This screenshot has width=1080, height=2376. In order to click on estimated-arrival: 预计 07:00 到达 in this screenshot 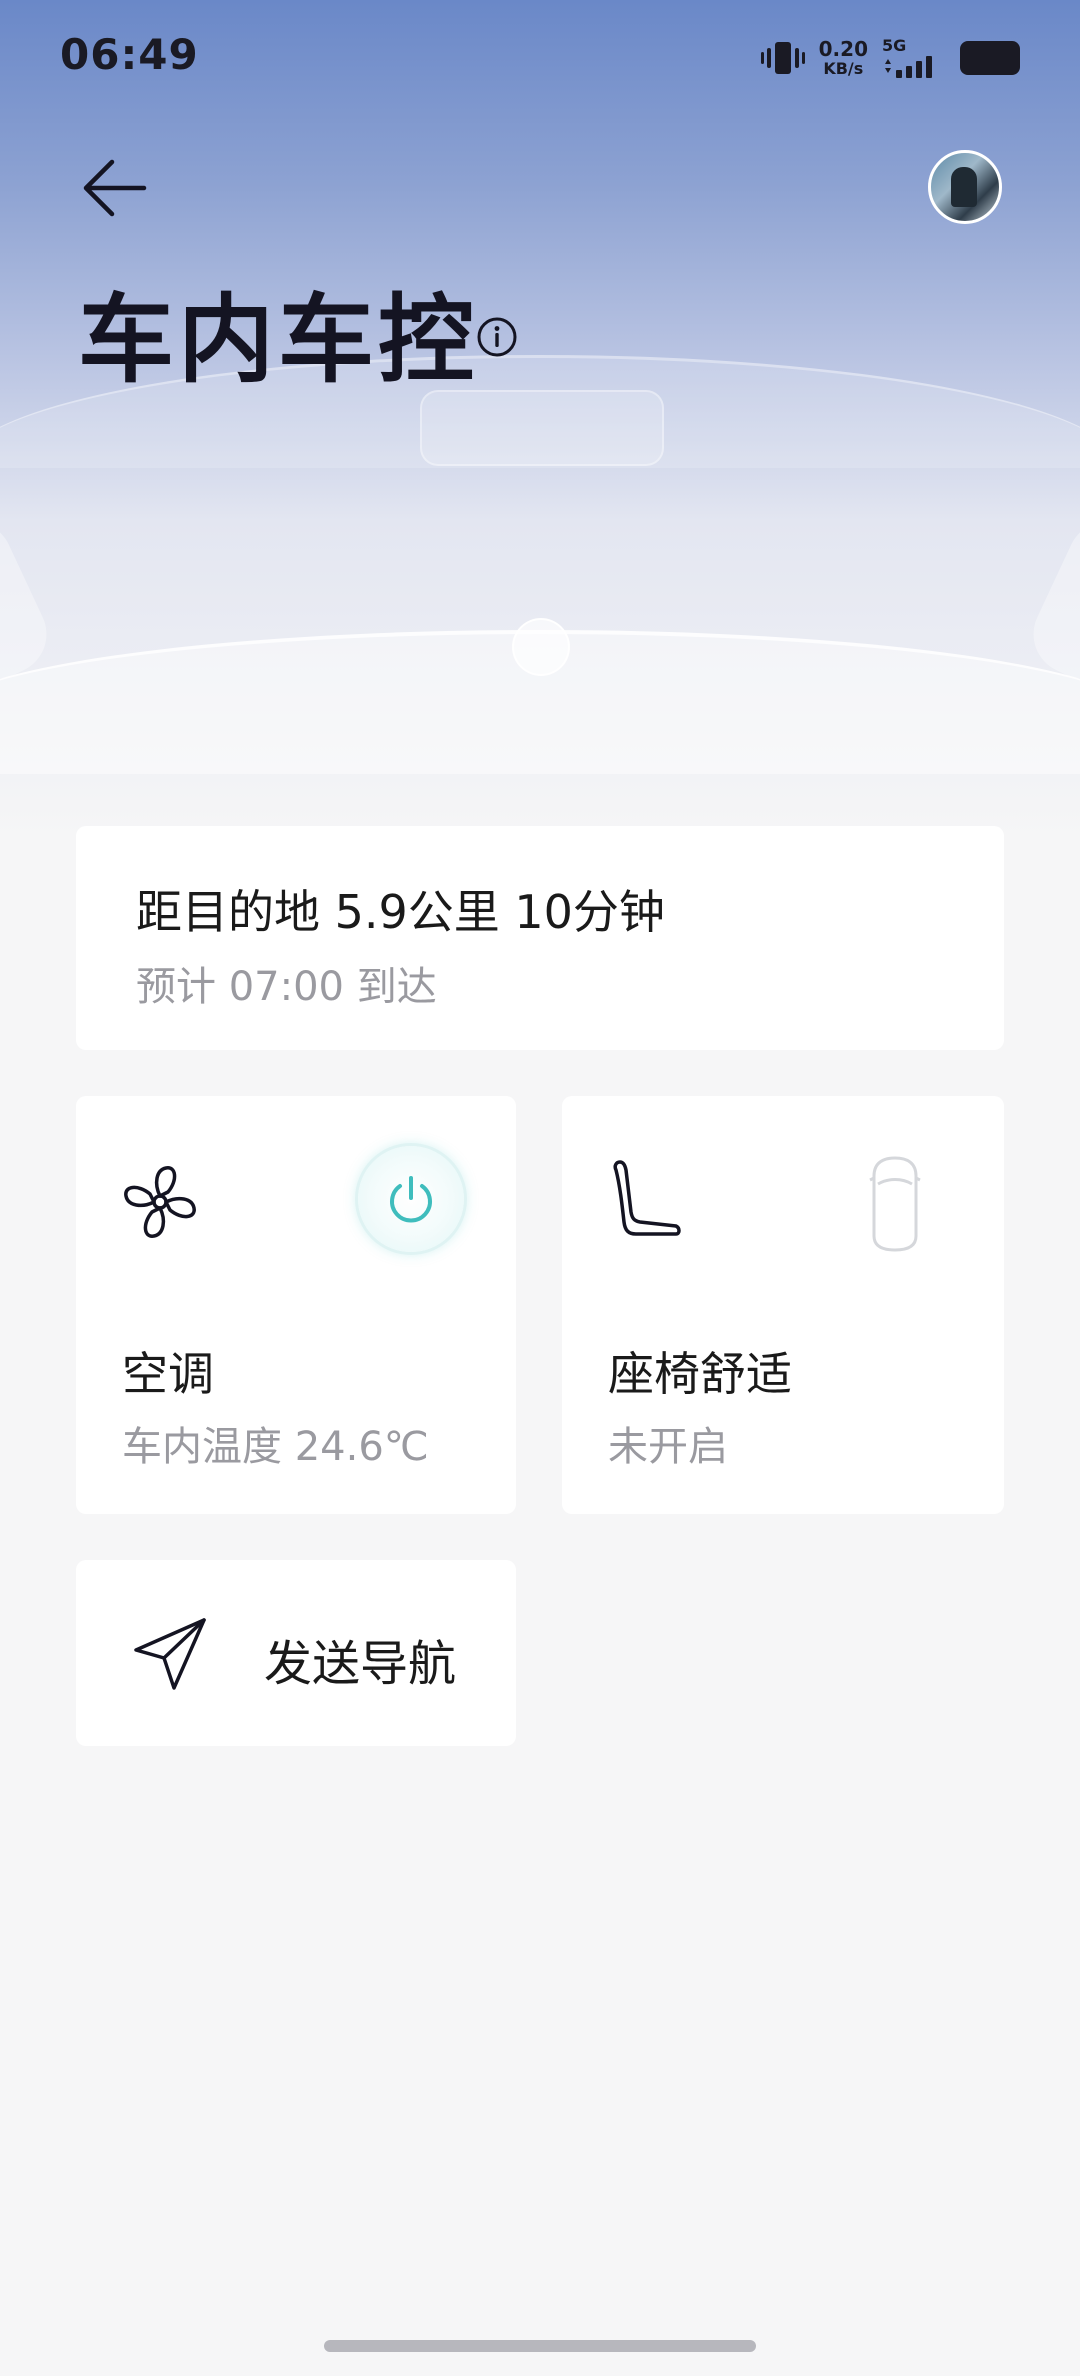, I will do `click(286, 987)`.